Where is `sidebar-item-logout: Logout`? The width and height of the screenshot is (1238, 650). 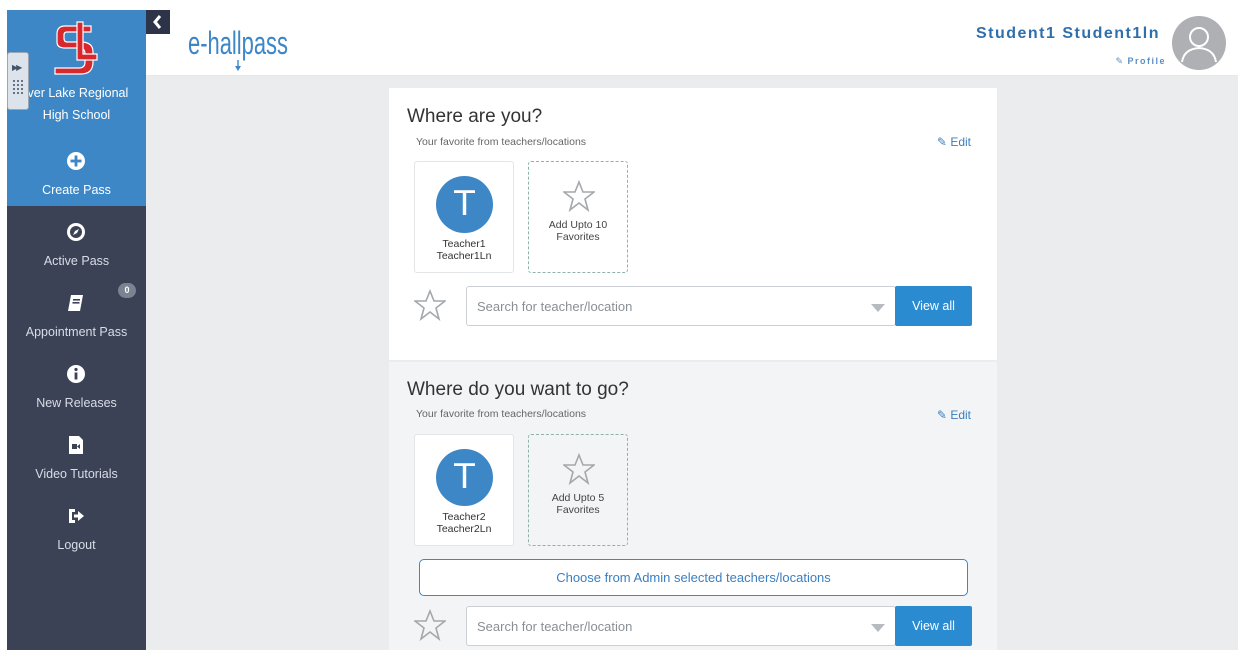
sidebar-item-logout: Logout is located at coordinates (76, 525).